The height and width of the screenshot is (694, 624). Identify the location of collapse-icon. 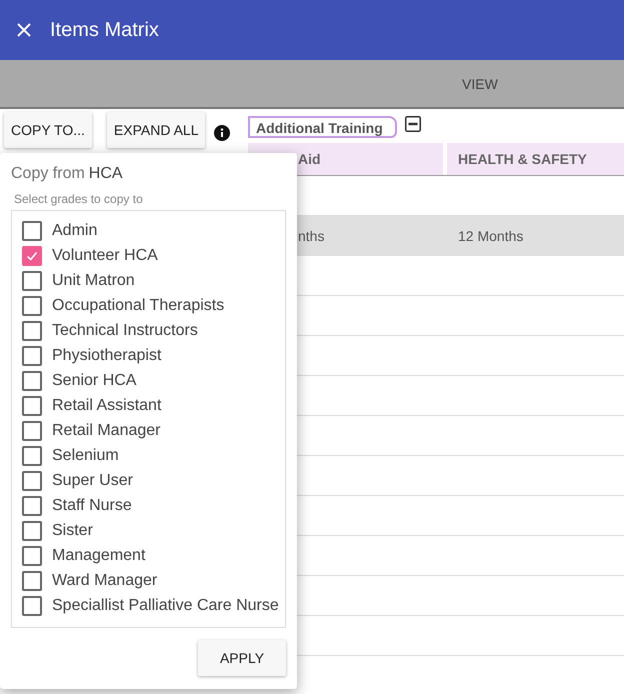
(413, 124).